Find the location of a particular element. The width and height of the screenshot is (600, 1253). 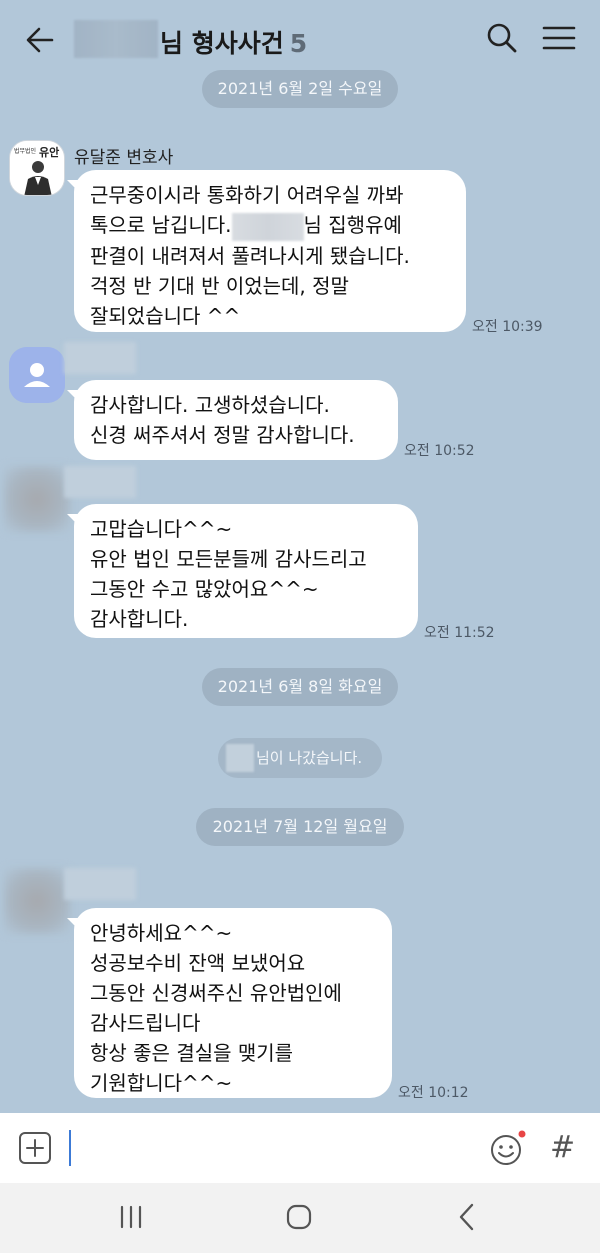

message-input is located at coordinates (70, 1148).